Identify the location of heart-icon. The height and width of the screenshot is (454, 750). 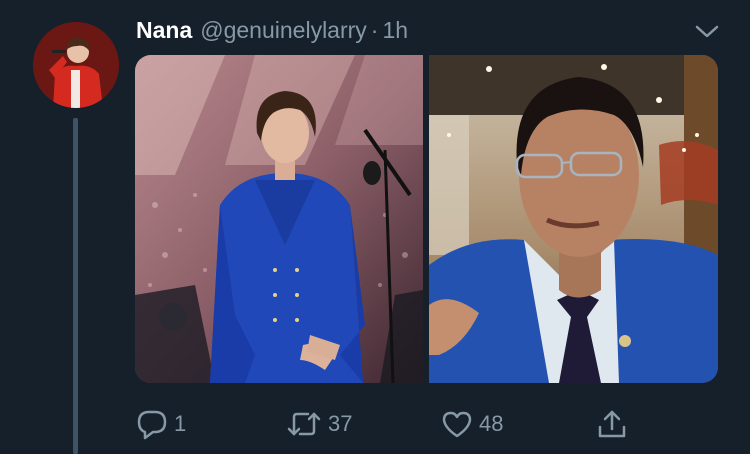
(457, 424).